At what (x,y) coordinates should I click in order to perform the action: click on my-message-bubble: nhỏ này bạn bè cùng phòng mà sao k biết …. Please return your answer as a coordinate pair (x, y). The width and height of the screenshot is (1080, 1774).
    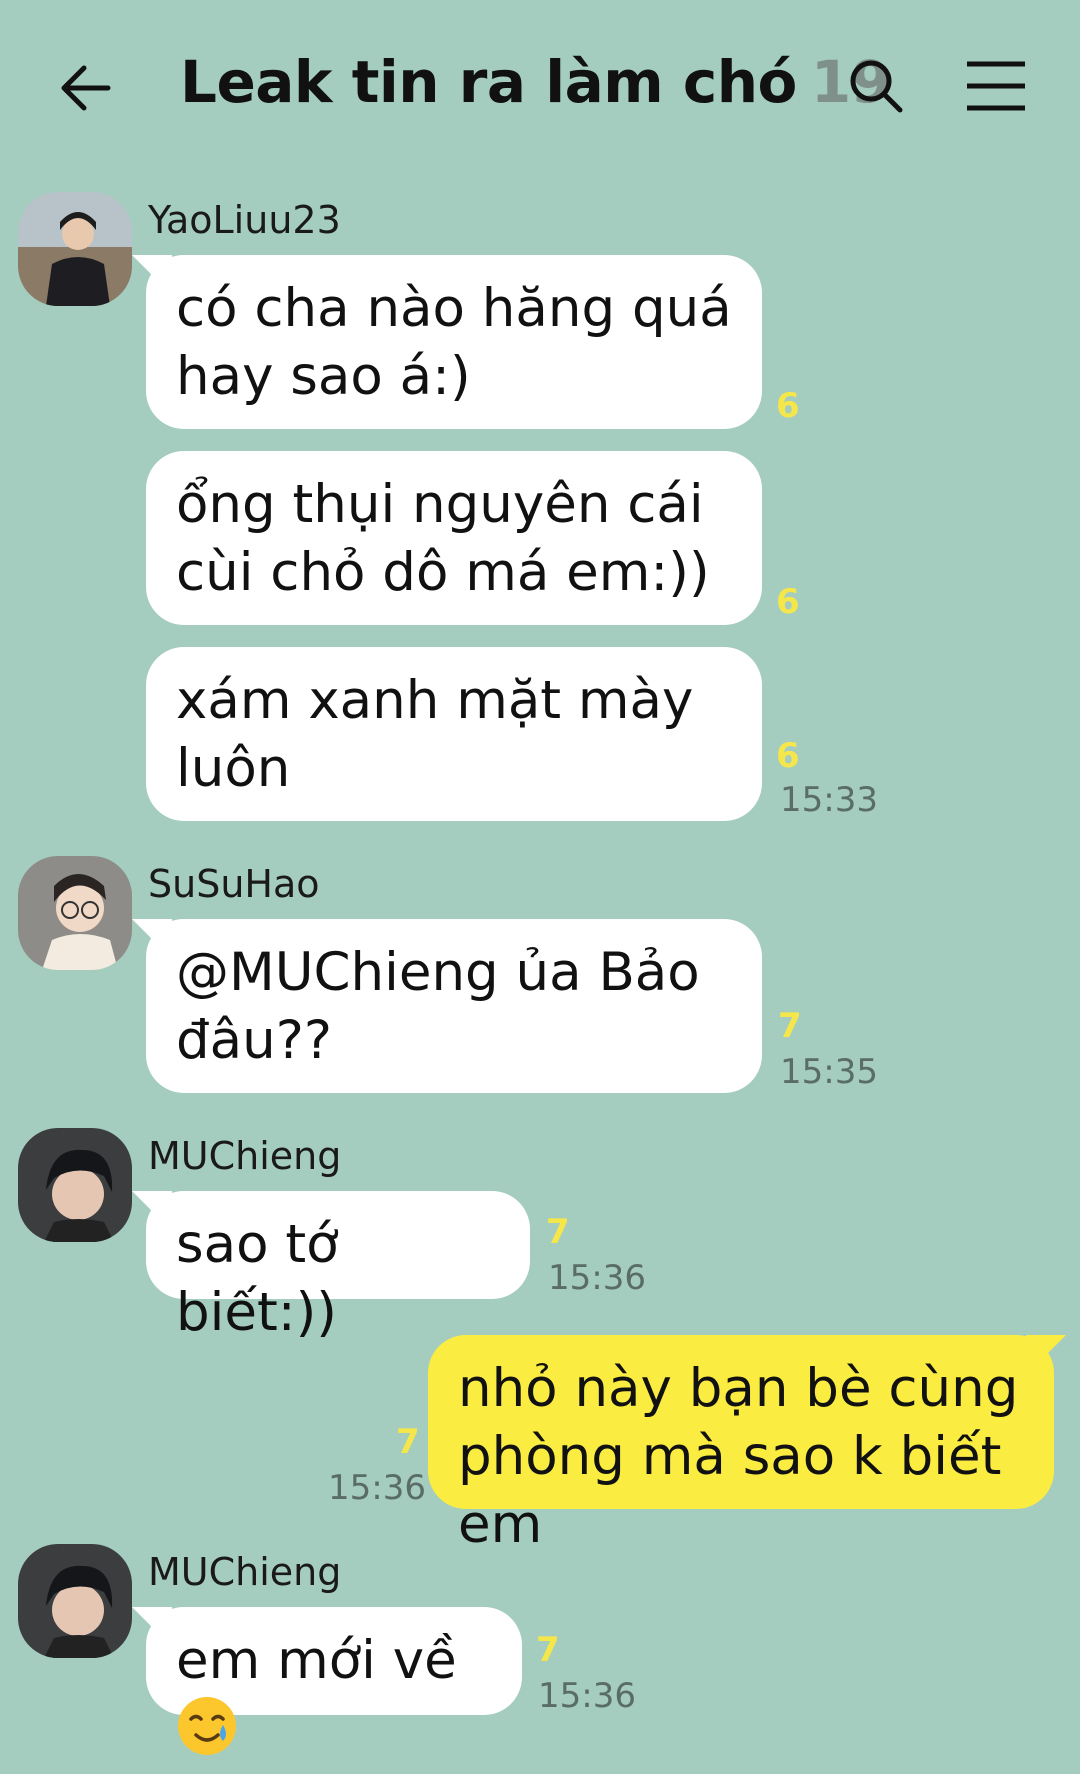
    Looking at the image, I should click on (741, 1445).